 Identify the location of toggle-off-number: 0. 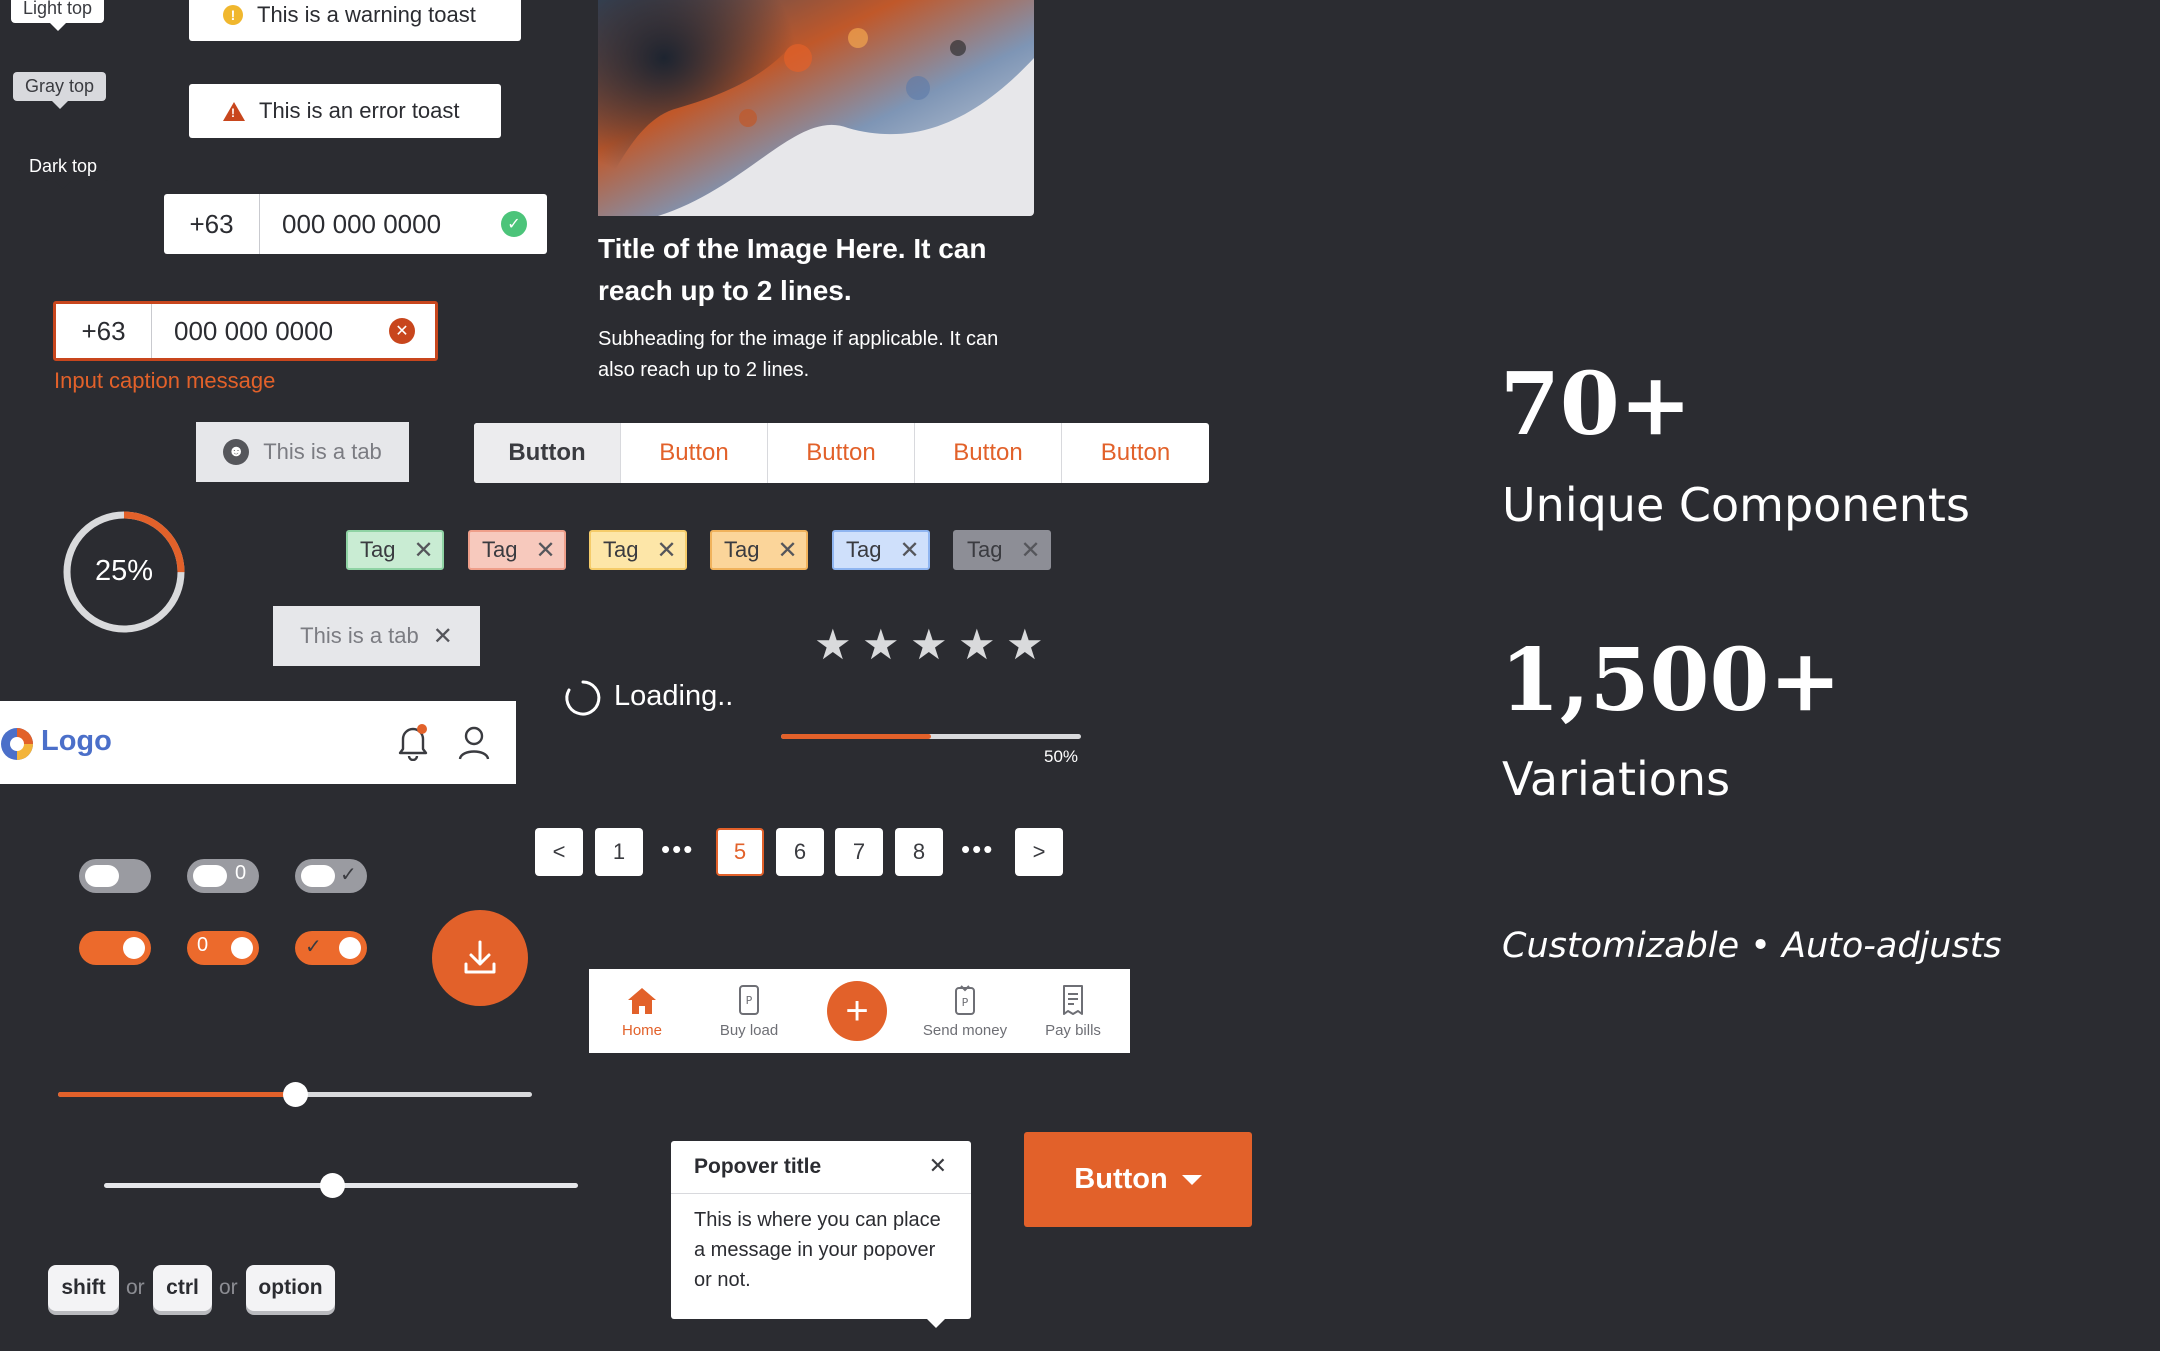
(223, 876).